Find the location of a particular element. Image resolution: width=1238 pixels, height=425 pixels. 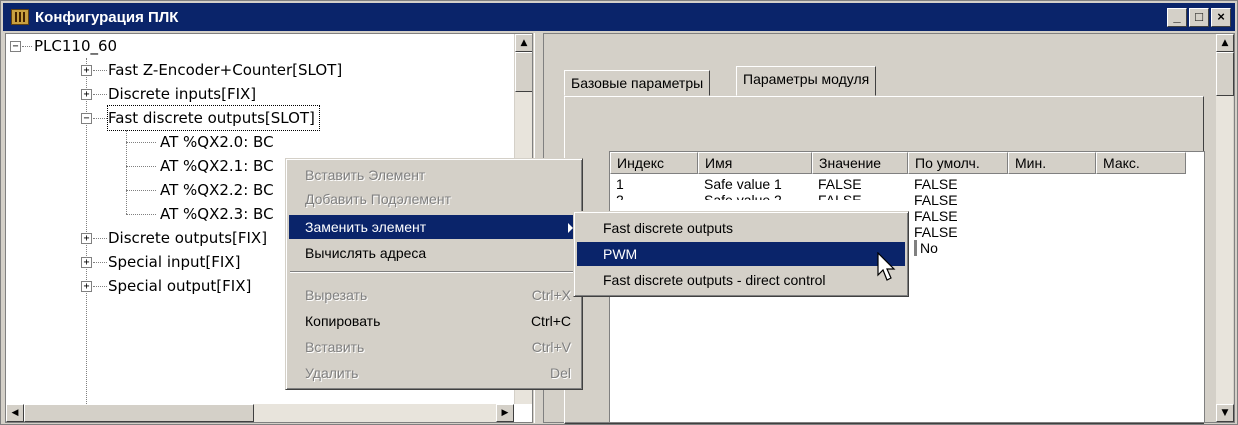

menu-item-insert-element: Вставить Элемент is located at coordinates (434, 175).